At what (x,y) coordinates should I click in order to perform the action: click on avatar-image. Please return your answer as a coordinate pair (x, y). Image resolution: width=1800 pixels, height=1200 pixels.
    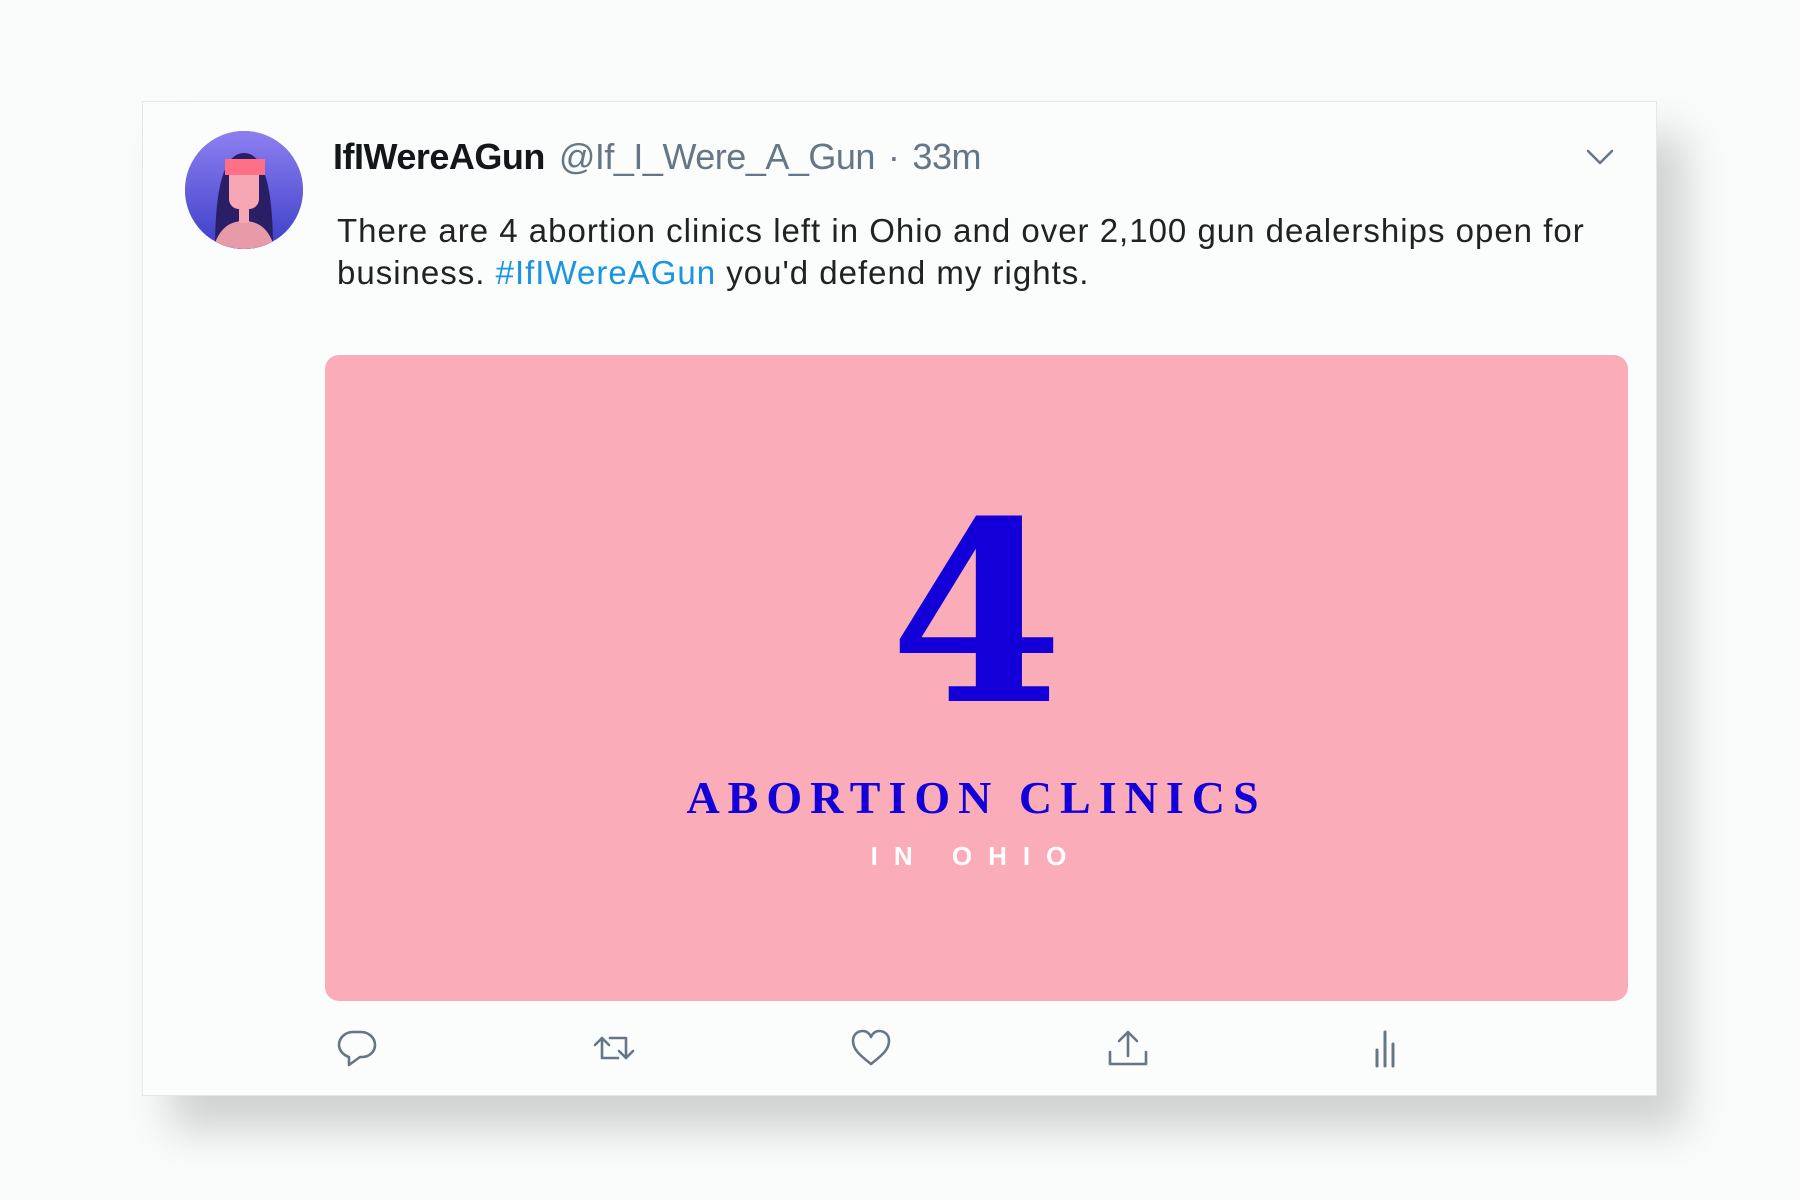
    Looking at the image, I should click on (244, 190).